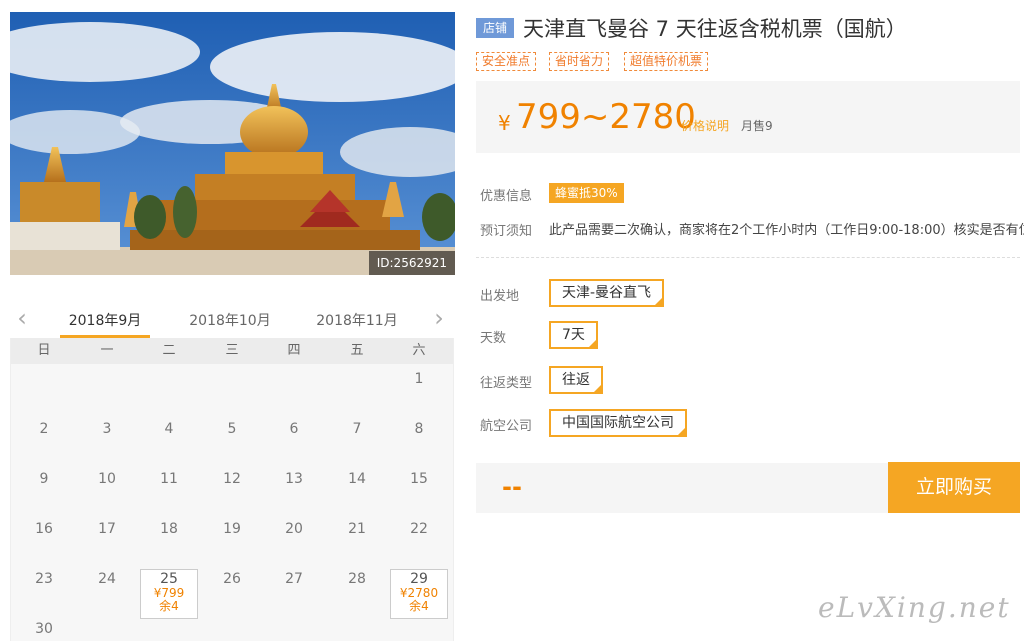 The image size is (1024, 641). Describe the element at coordinates (357, 479) in the screenshot. I see `day-number: 14` at that location.